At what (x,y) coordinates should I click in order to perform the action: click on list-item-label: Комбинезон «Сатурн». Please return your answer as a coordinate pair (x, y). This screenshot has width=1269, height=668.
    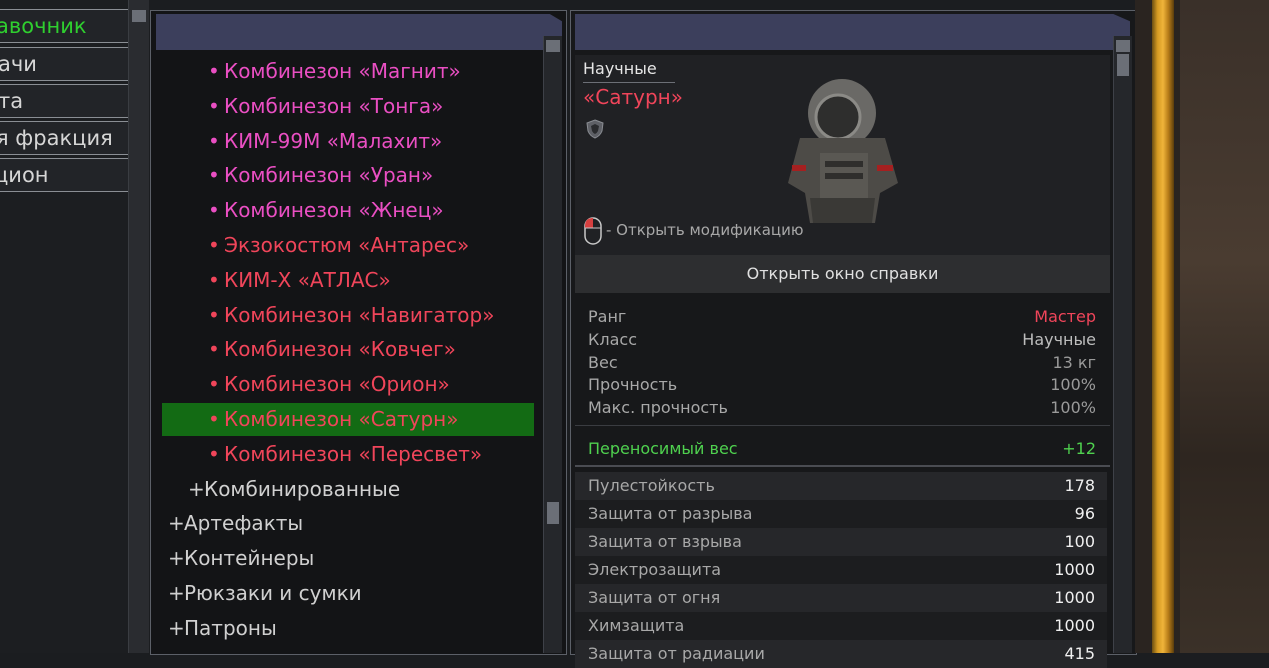
    Looking at the image, I should click on (341, 419).